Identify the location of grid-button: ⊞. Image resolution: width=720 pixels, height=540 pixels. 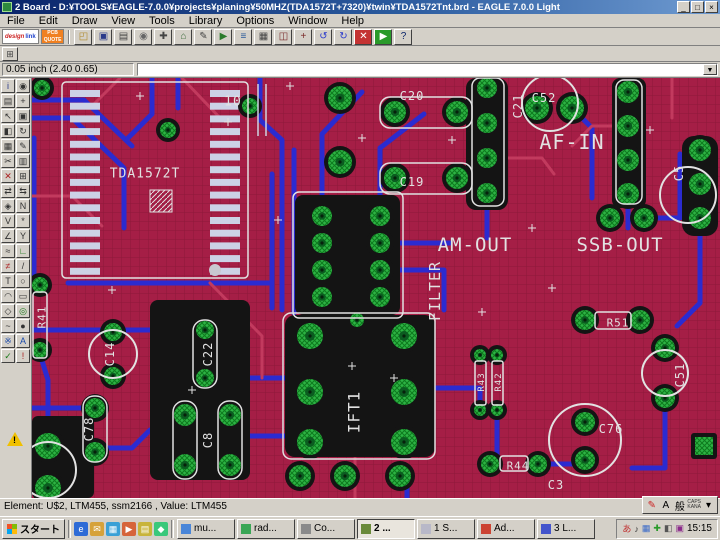
(10, 53).